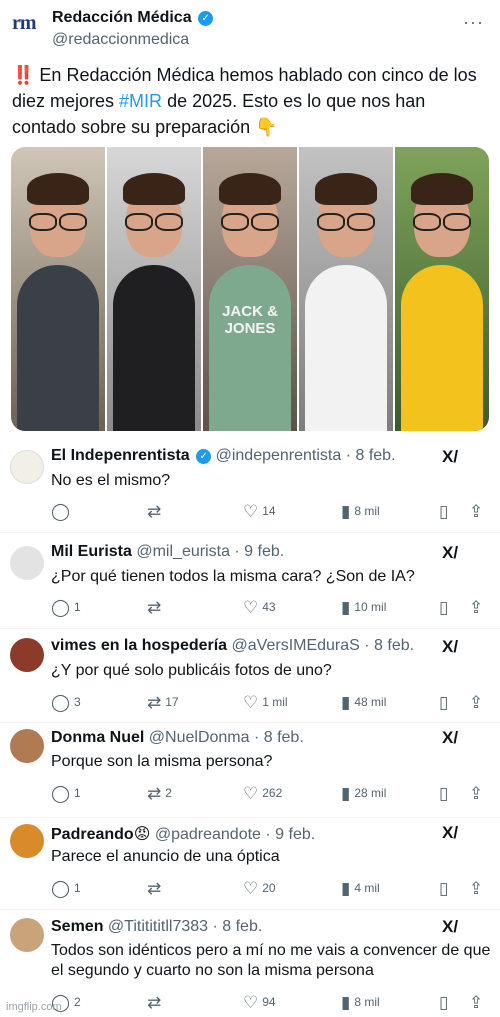  I want to click on reply-author: Mil Eurista @mil_eurista · 9 feb., so click(167, 552).